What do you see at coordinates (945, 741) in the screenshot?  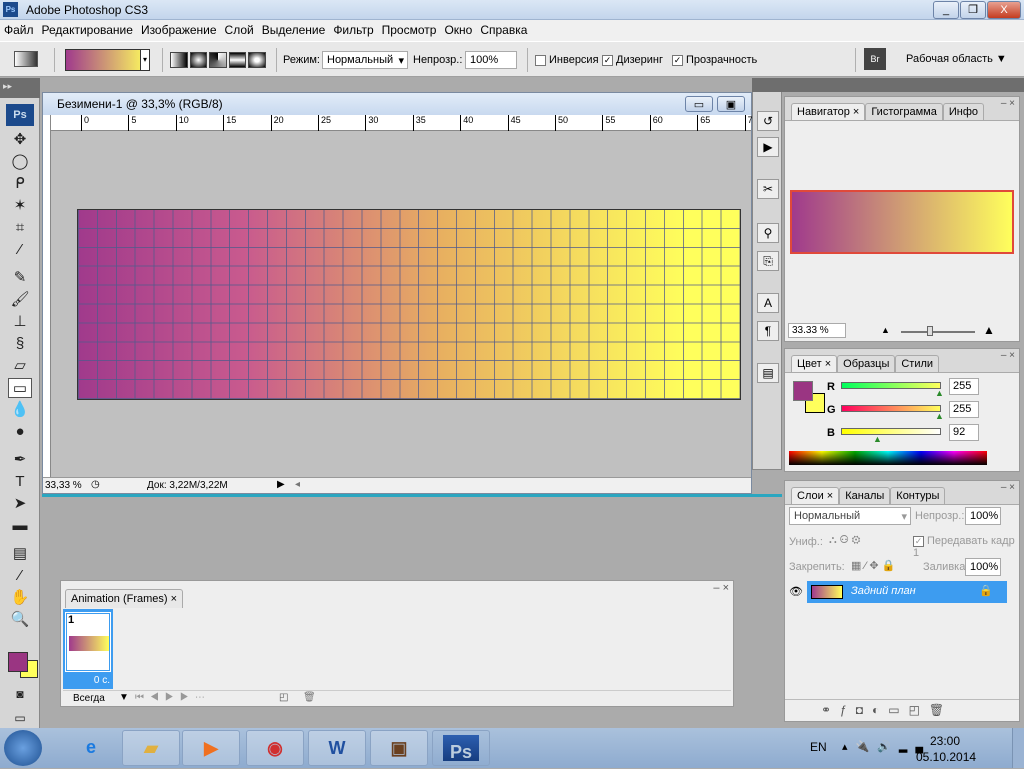 I see `clock-time: 23:00` at bounding box center [945, 741].